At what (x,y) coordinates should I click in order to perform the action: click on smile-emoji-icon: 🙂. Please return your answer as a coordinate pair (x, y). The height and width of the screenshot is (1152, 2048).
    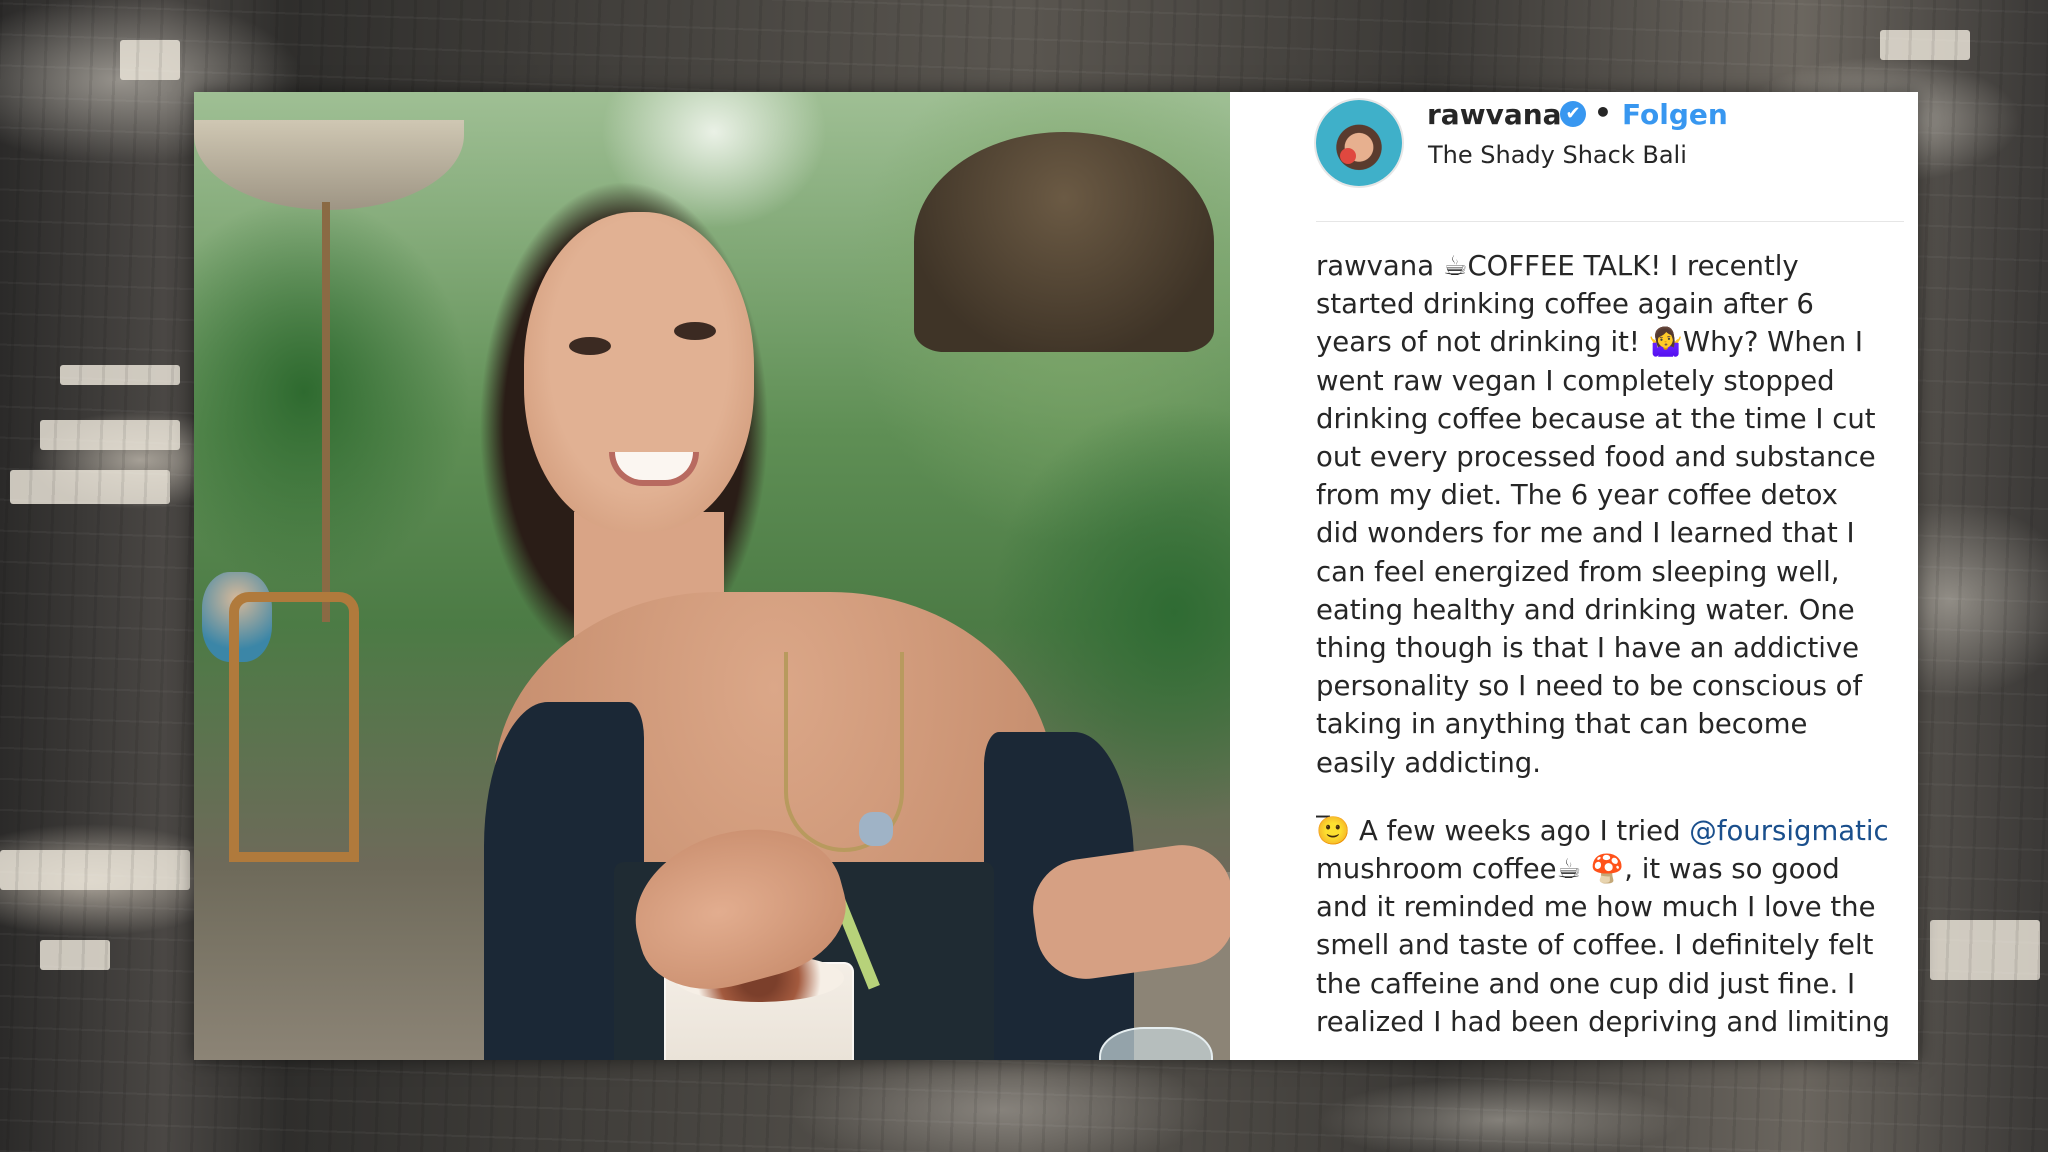
    Looking at the image, I should click on (1333, 830).